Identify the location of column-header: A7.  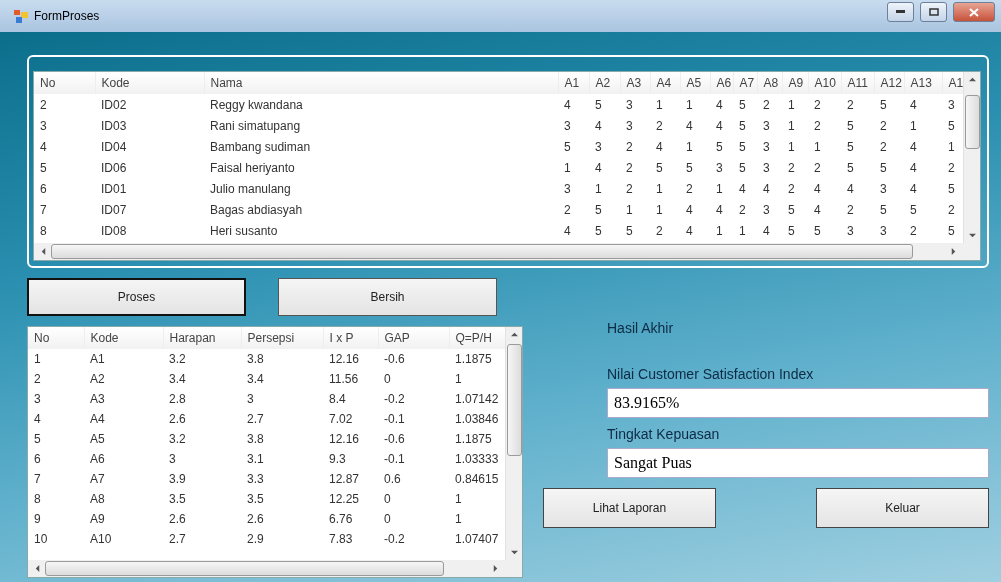
(745, 83).